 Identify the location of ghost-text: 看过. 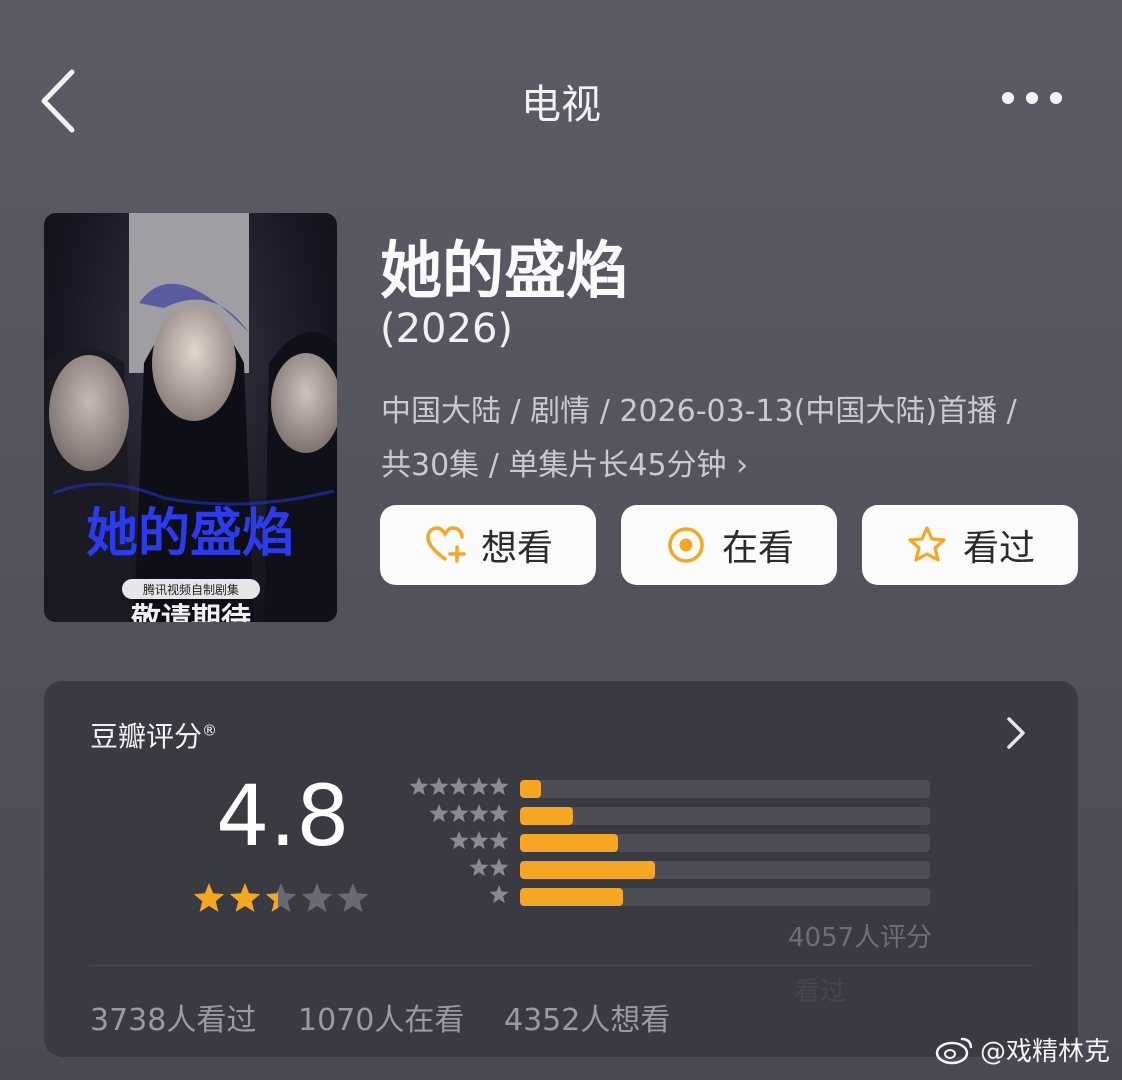
(820, 992).